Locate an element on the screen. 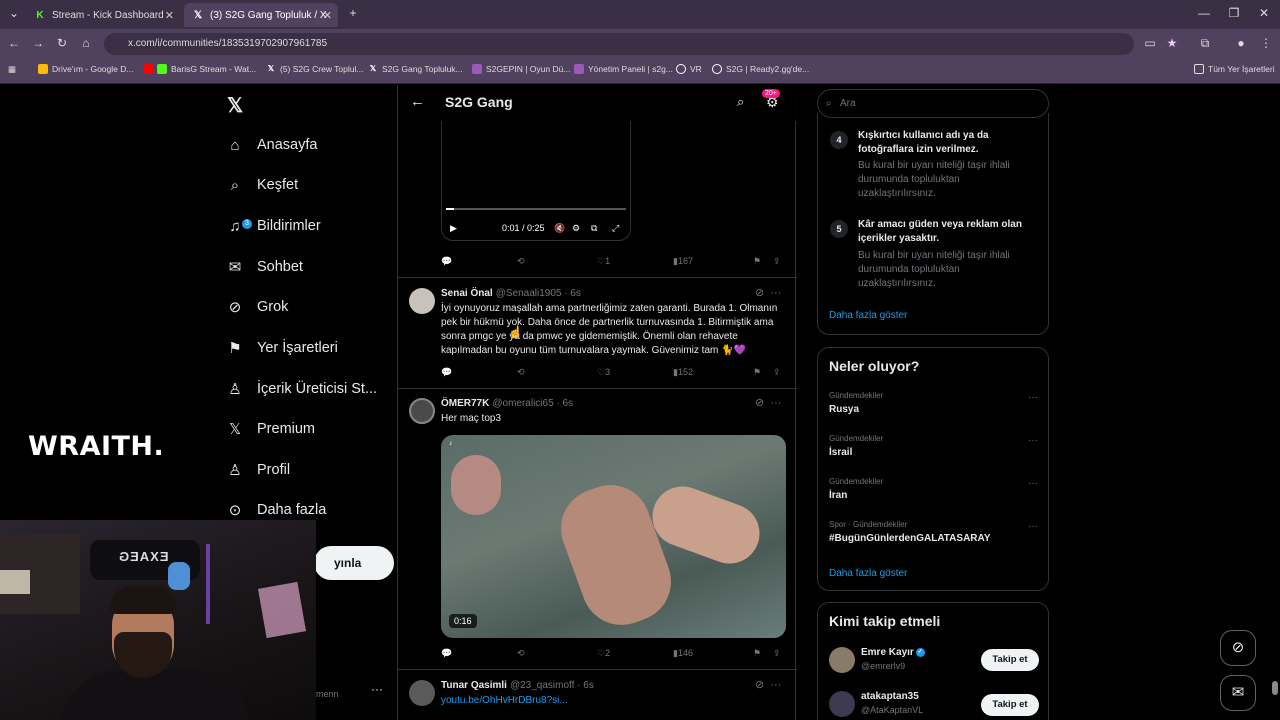 The image size is (1280, 720). home-icon: ⌂ is located at coordinates (86, 43).